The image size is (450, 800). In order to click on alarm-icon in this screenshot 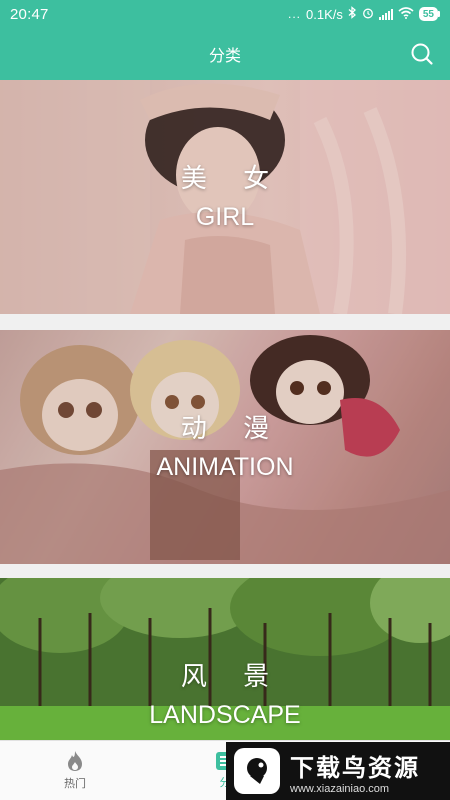, I will do `click(368, 14)`.